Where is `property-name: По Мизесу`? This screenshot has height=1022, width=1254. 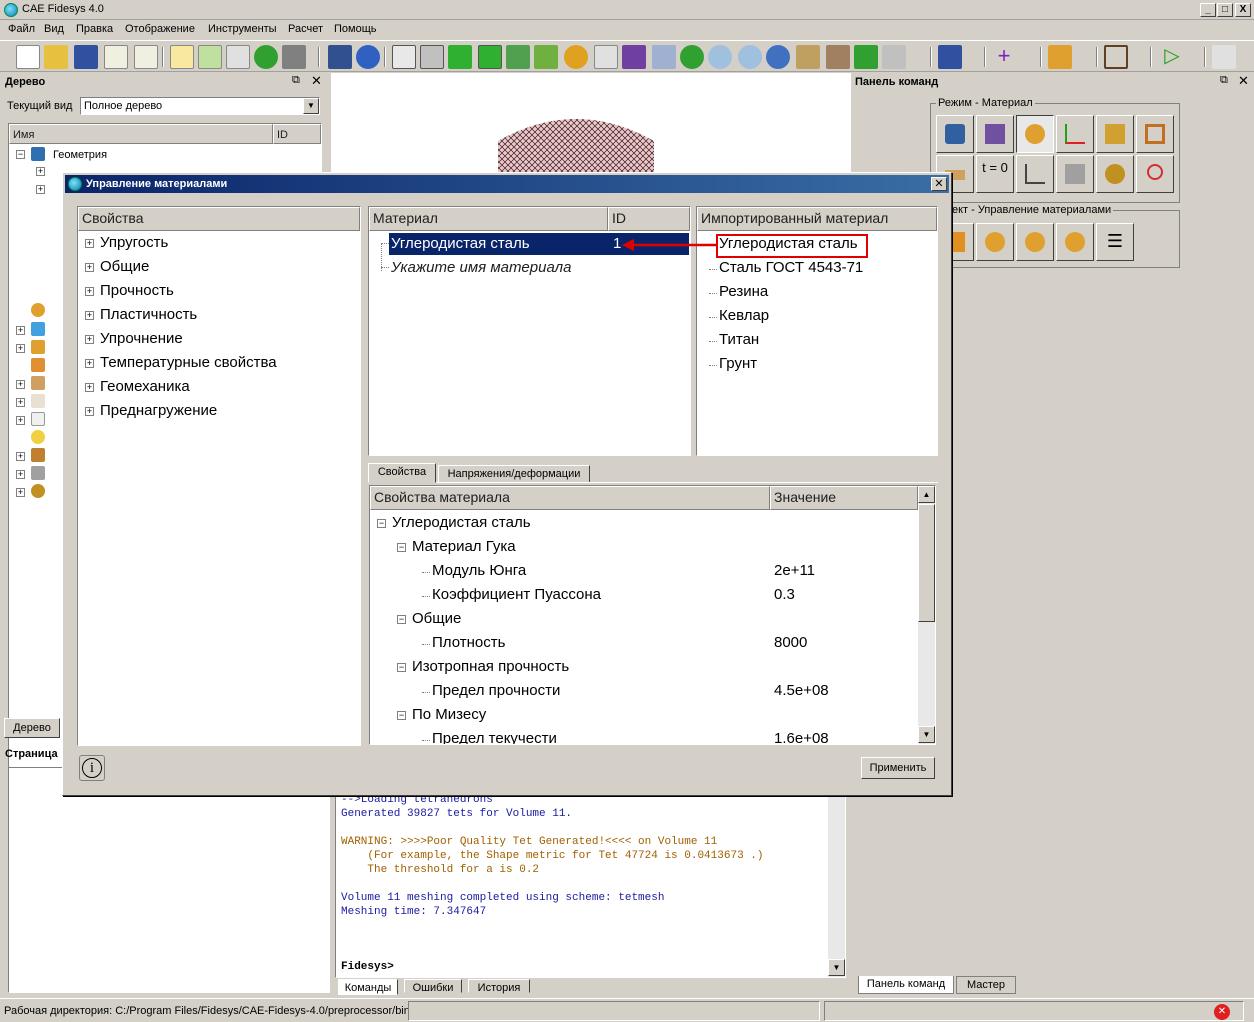
property-name: По Мизесу is located at coordinates (449, 714).